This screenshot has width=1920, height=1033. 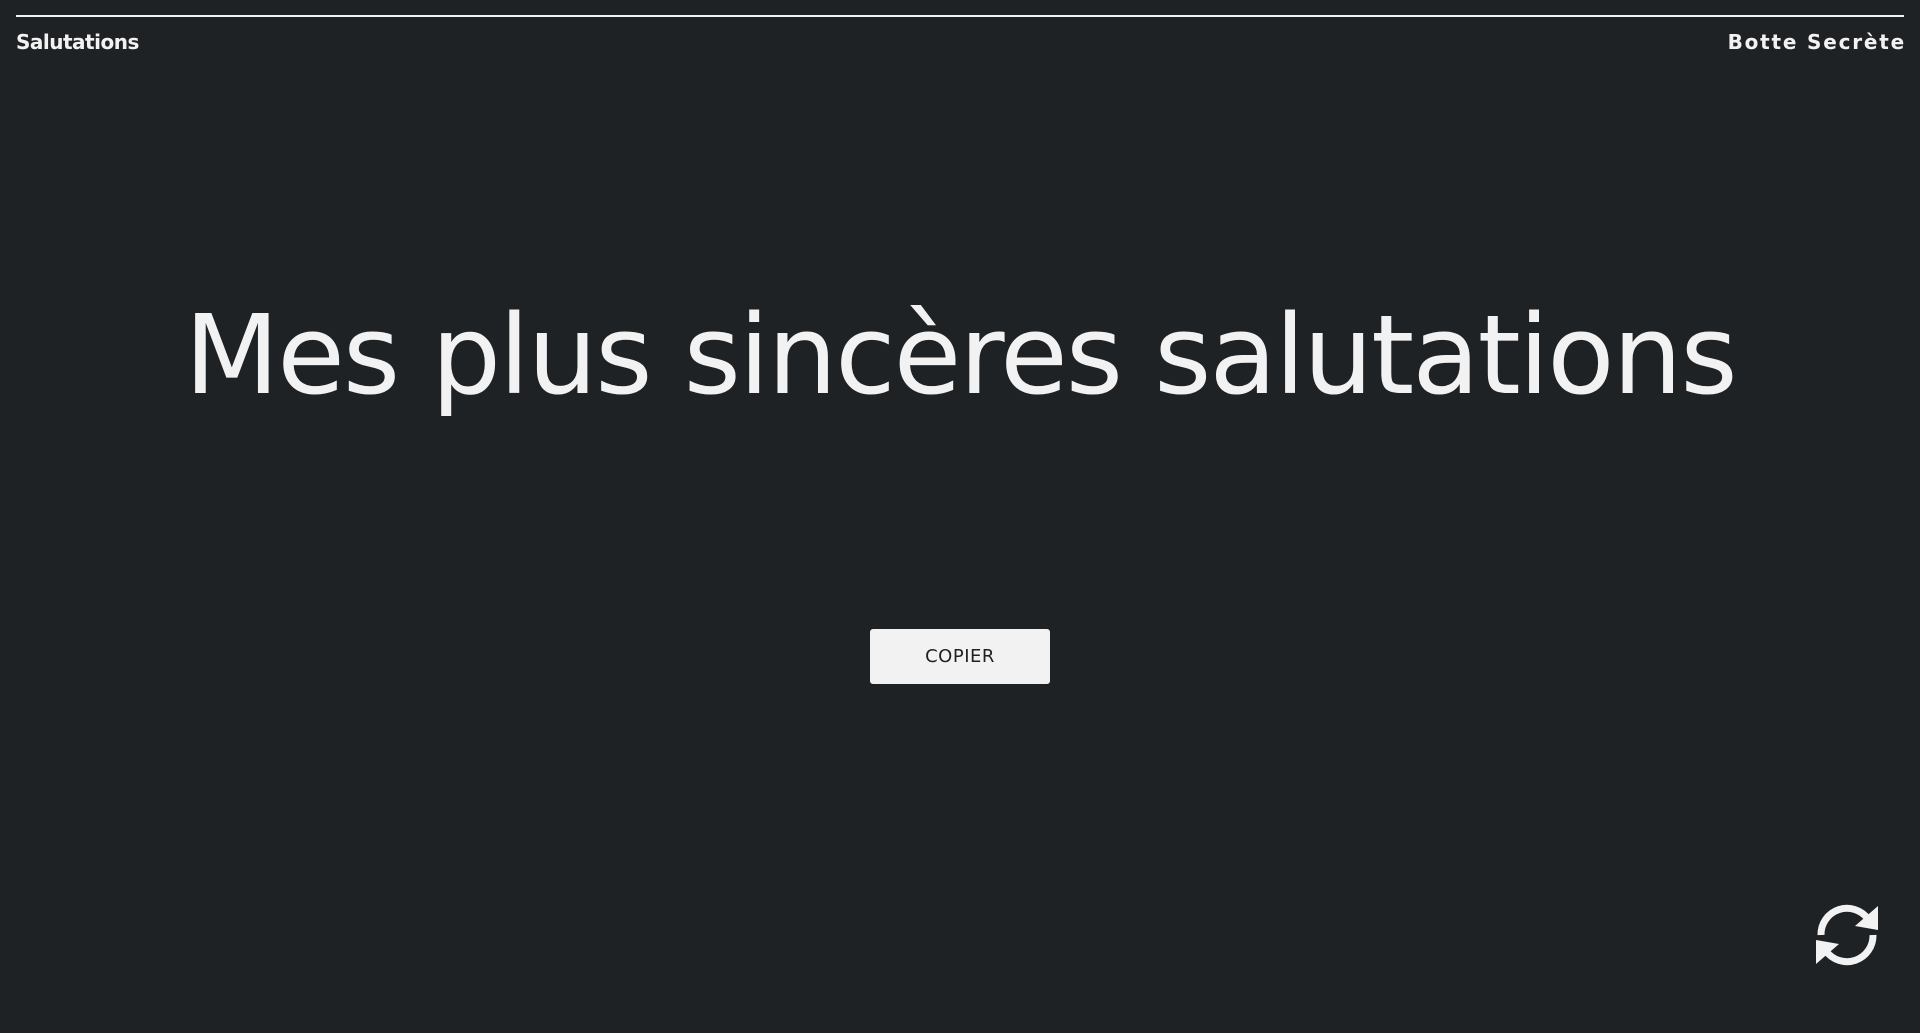 What do you see at coordinates (960, 355) in the screenshot?
I see `greeting-text: Mes plus sincères salutations` at bounding box center [960, 355].